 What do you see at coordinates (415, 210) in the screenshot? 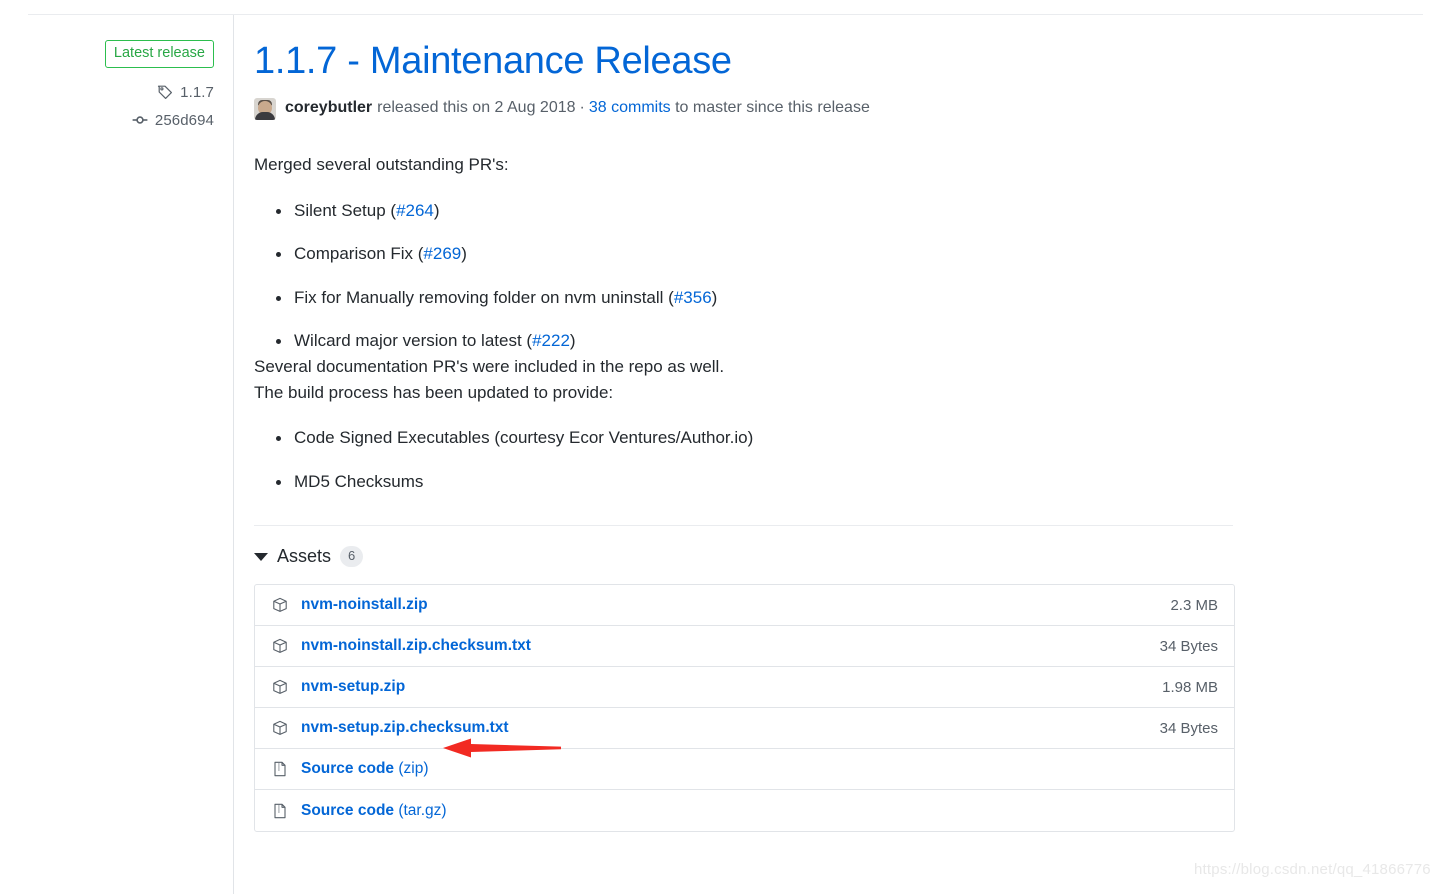
I see `pr-ref-link: #264` at bounding box center [415, 210].